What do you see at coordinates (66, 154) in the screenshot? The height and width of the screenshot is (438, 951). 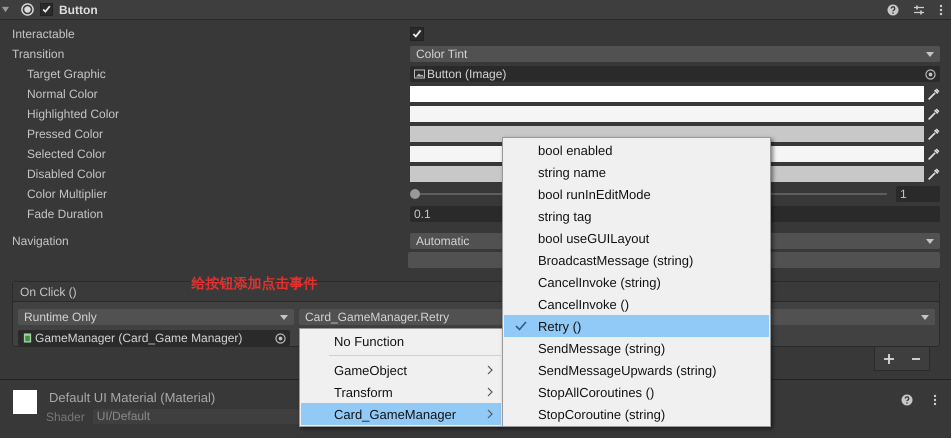 I see `field-label: Selected Color` at bounding box center [66, 154].